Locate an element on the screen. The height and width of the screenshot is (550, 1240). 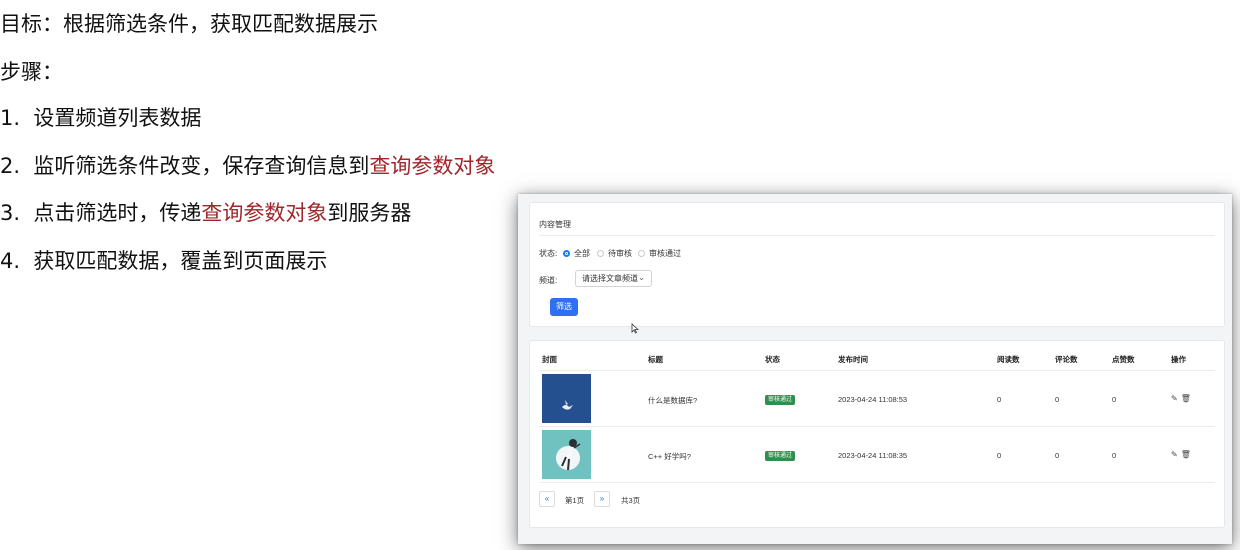
step-1: 1. 设置频道列表数据 is located at coordinates (100, 118).